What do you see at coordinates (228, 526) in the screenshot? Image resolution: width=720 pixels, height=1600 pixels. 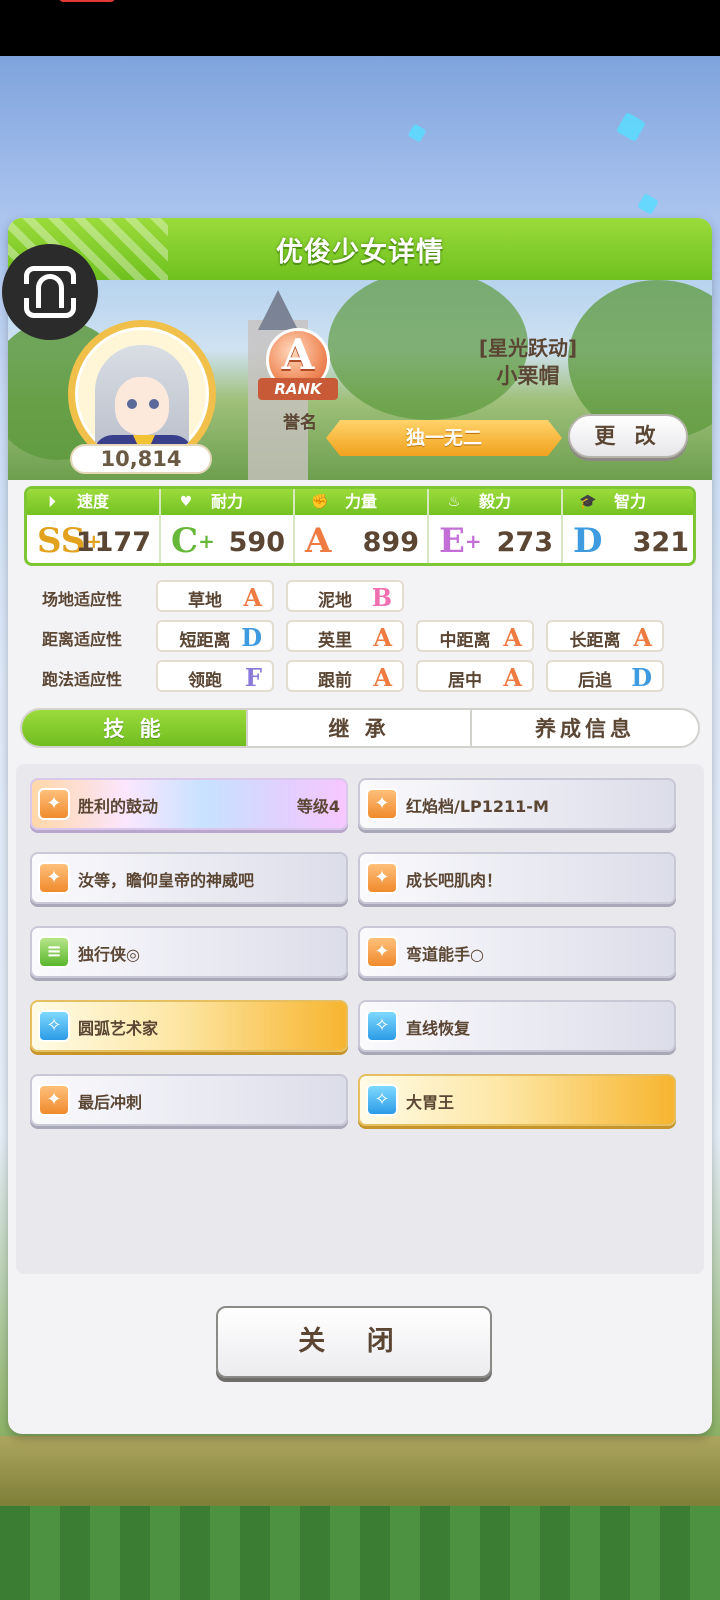 I see `stat-1: ♥ 耐力 C+ 590` at bounding box center [228, 526].